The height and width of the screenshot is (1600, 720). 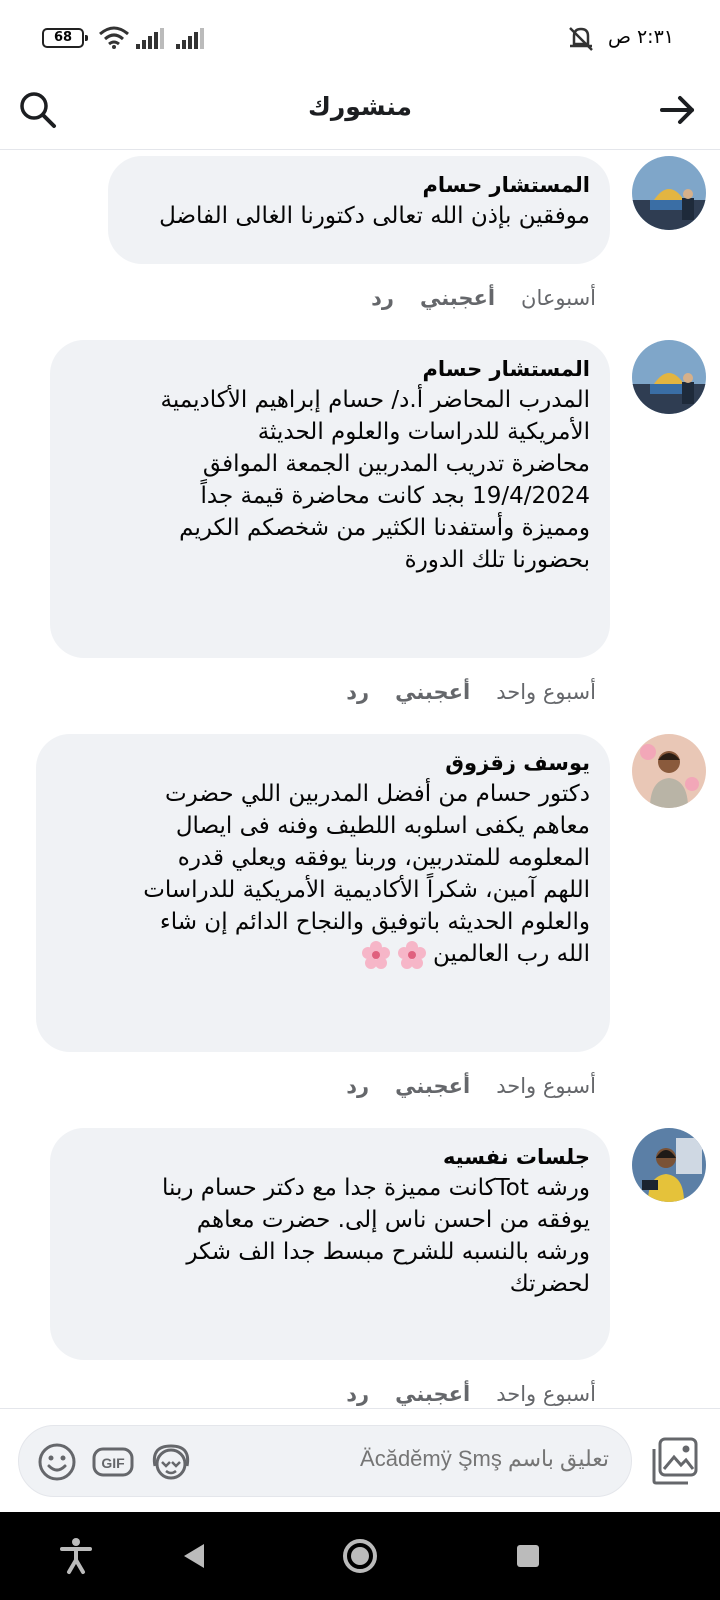 I want to click on comment-actions: أسبوعان أعجبني رد, so click(x=470, y=298).